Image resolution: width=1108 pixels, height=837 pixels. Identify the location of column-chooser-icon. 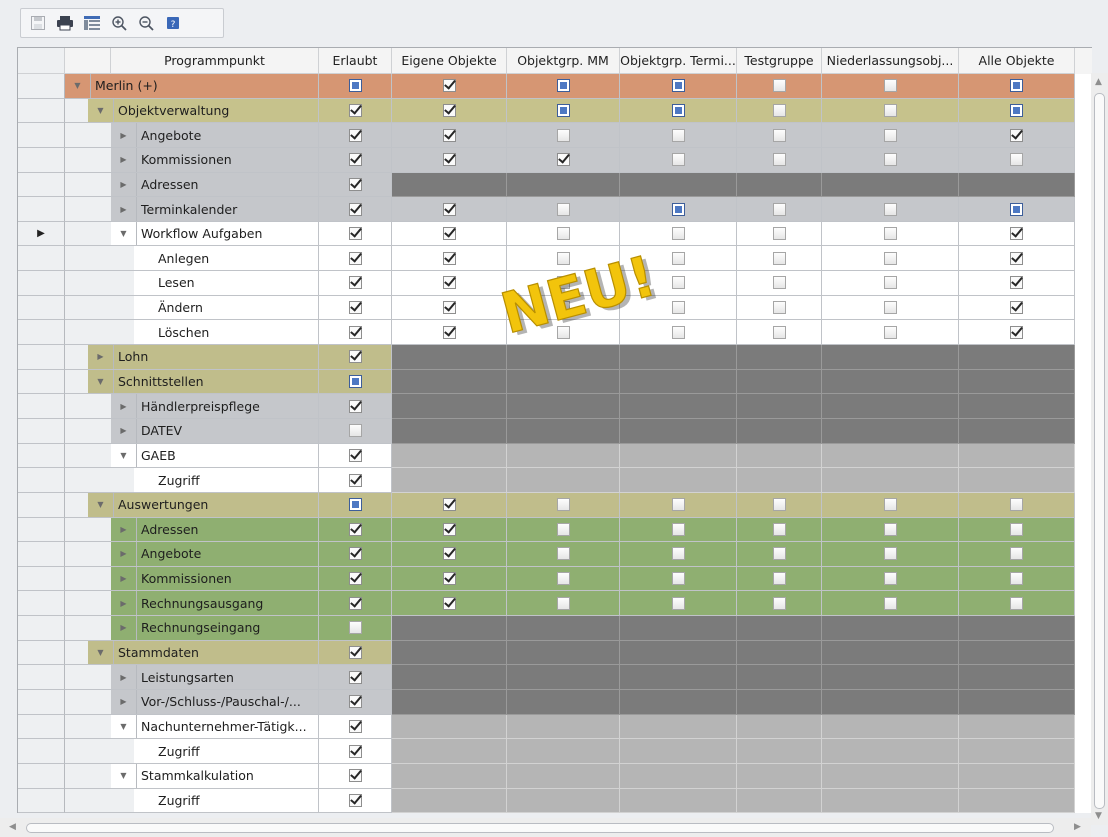
(92, 23).